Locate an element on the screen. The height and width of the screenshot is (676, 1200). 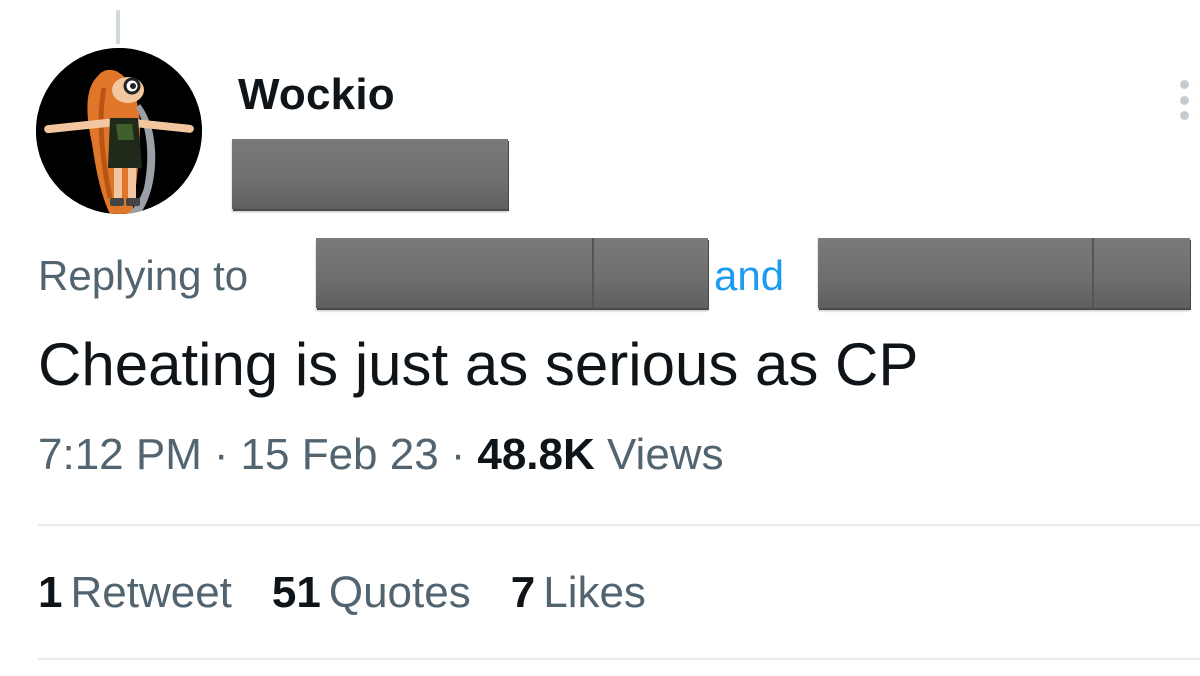
stat-count: 51 is located at coordinates (296, 592).